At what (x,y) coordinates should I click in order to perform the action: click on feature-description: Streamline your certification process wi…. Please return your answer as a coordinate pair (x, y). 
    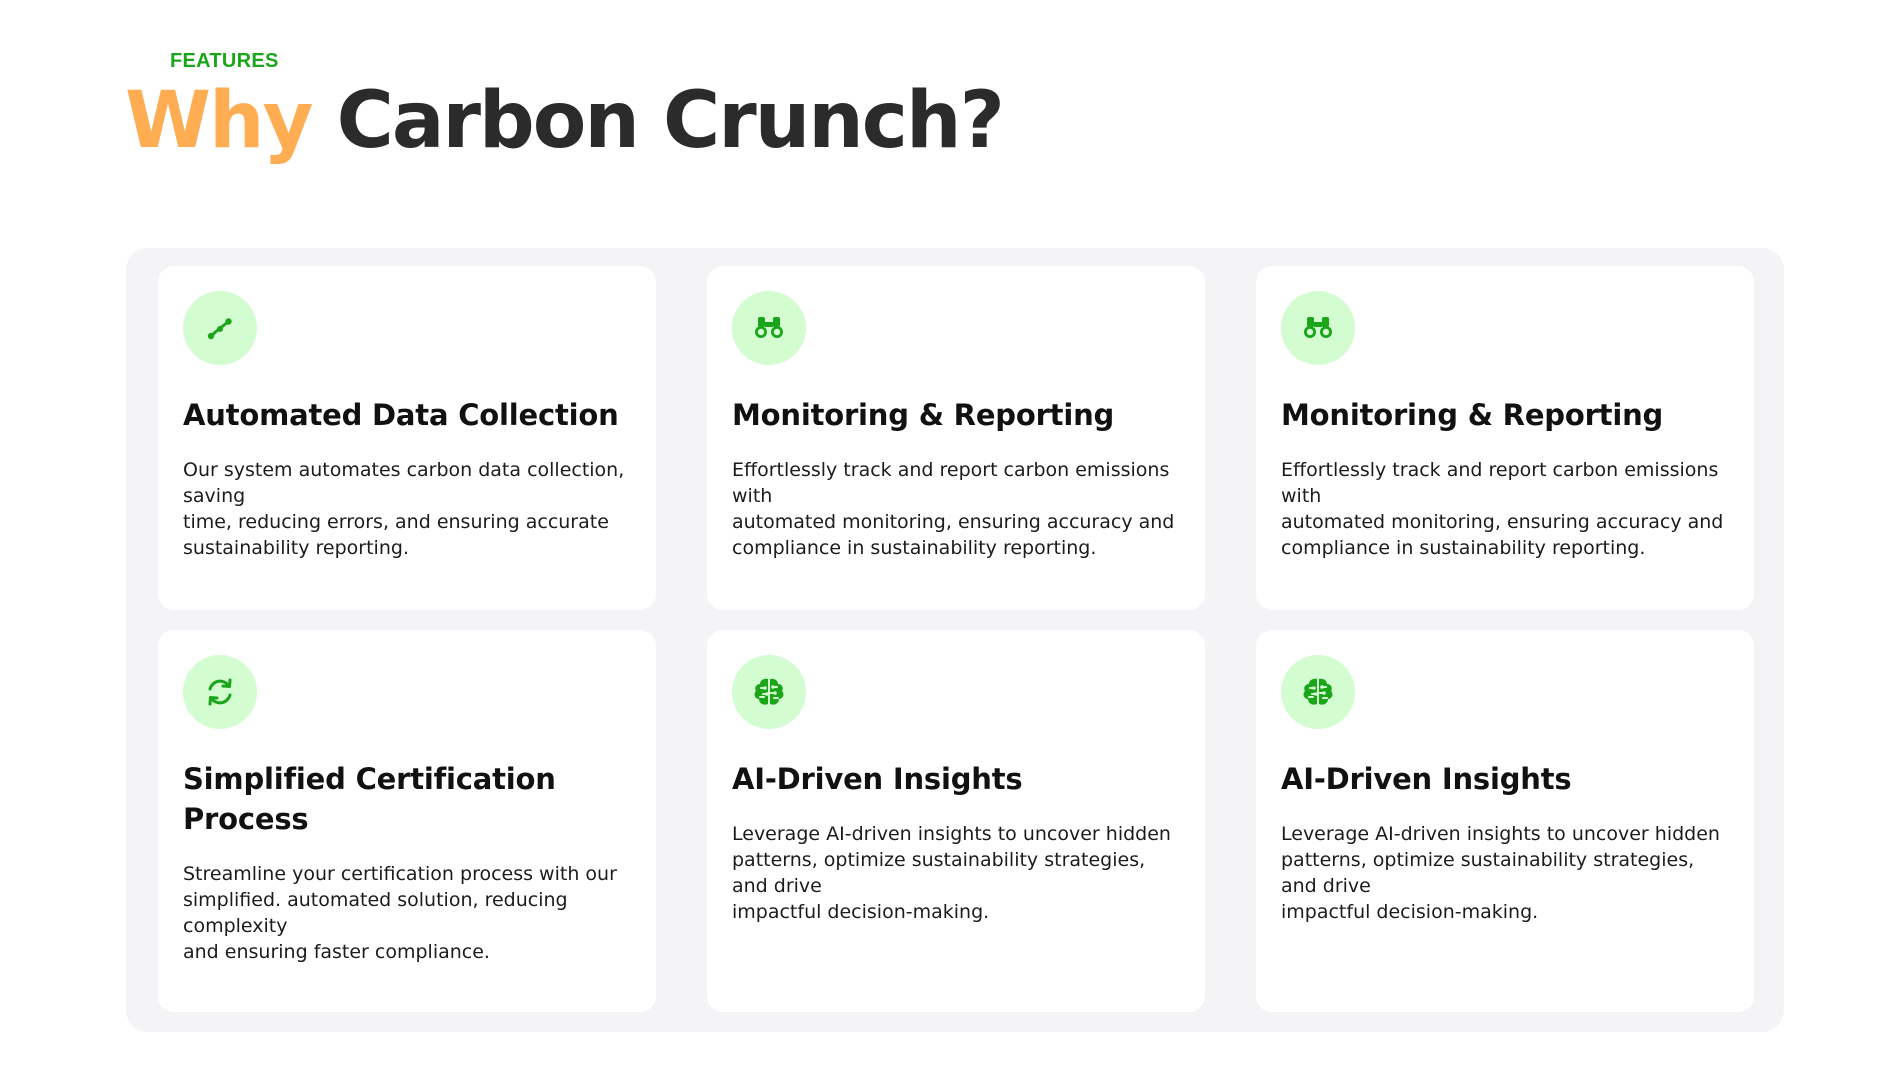
    Looking at the image, I should click on (407, 913).